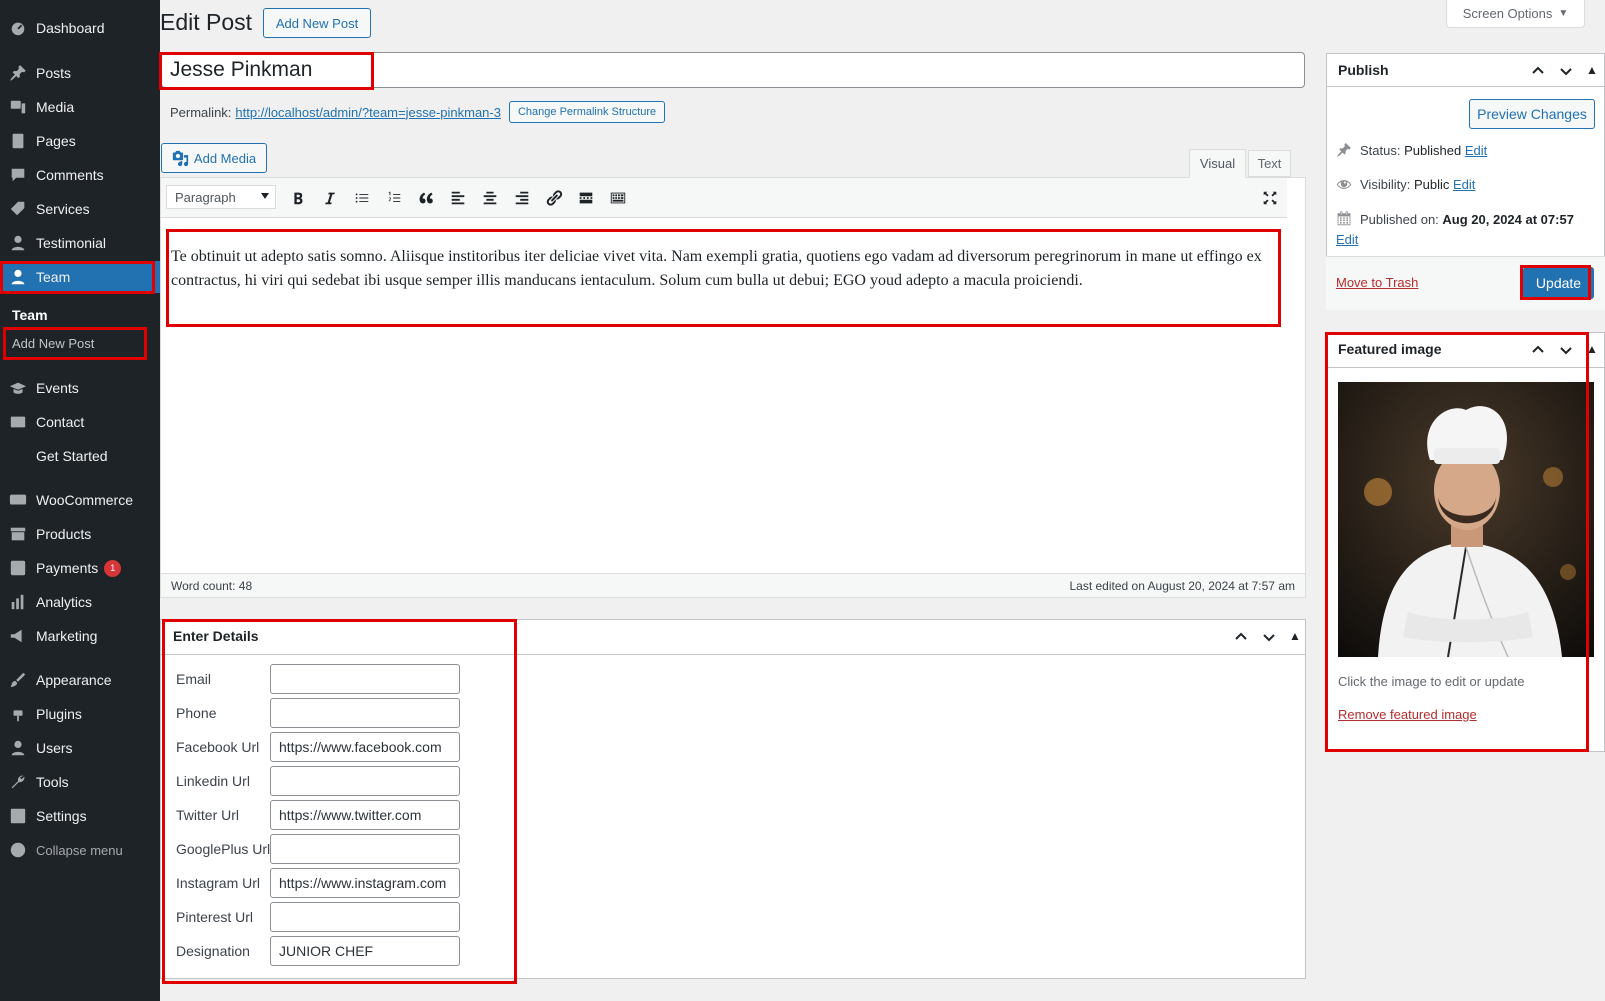 This screenshot has width=1605, height=1001. I want to click on sidebar-item-dashboard: Dashboard, so click(80, 28).